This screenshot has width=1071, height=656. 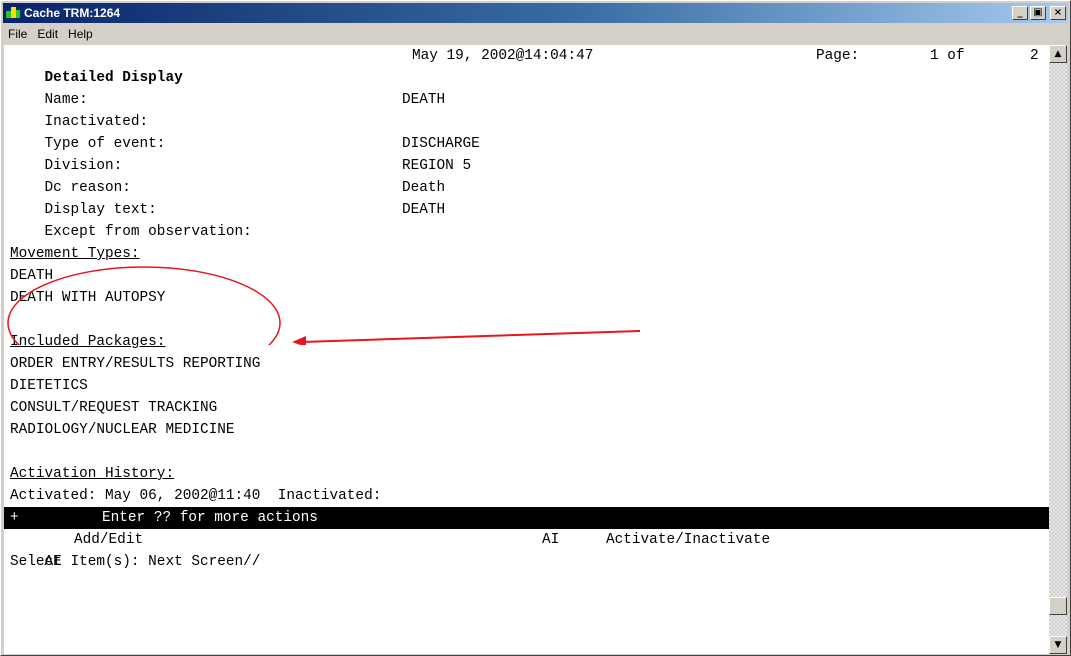 I want to click on minimize-button: _, so click(x=1020, y=13).